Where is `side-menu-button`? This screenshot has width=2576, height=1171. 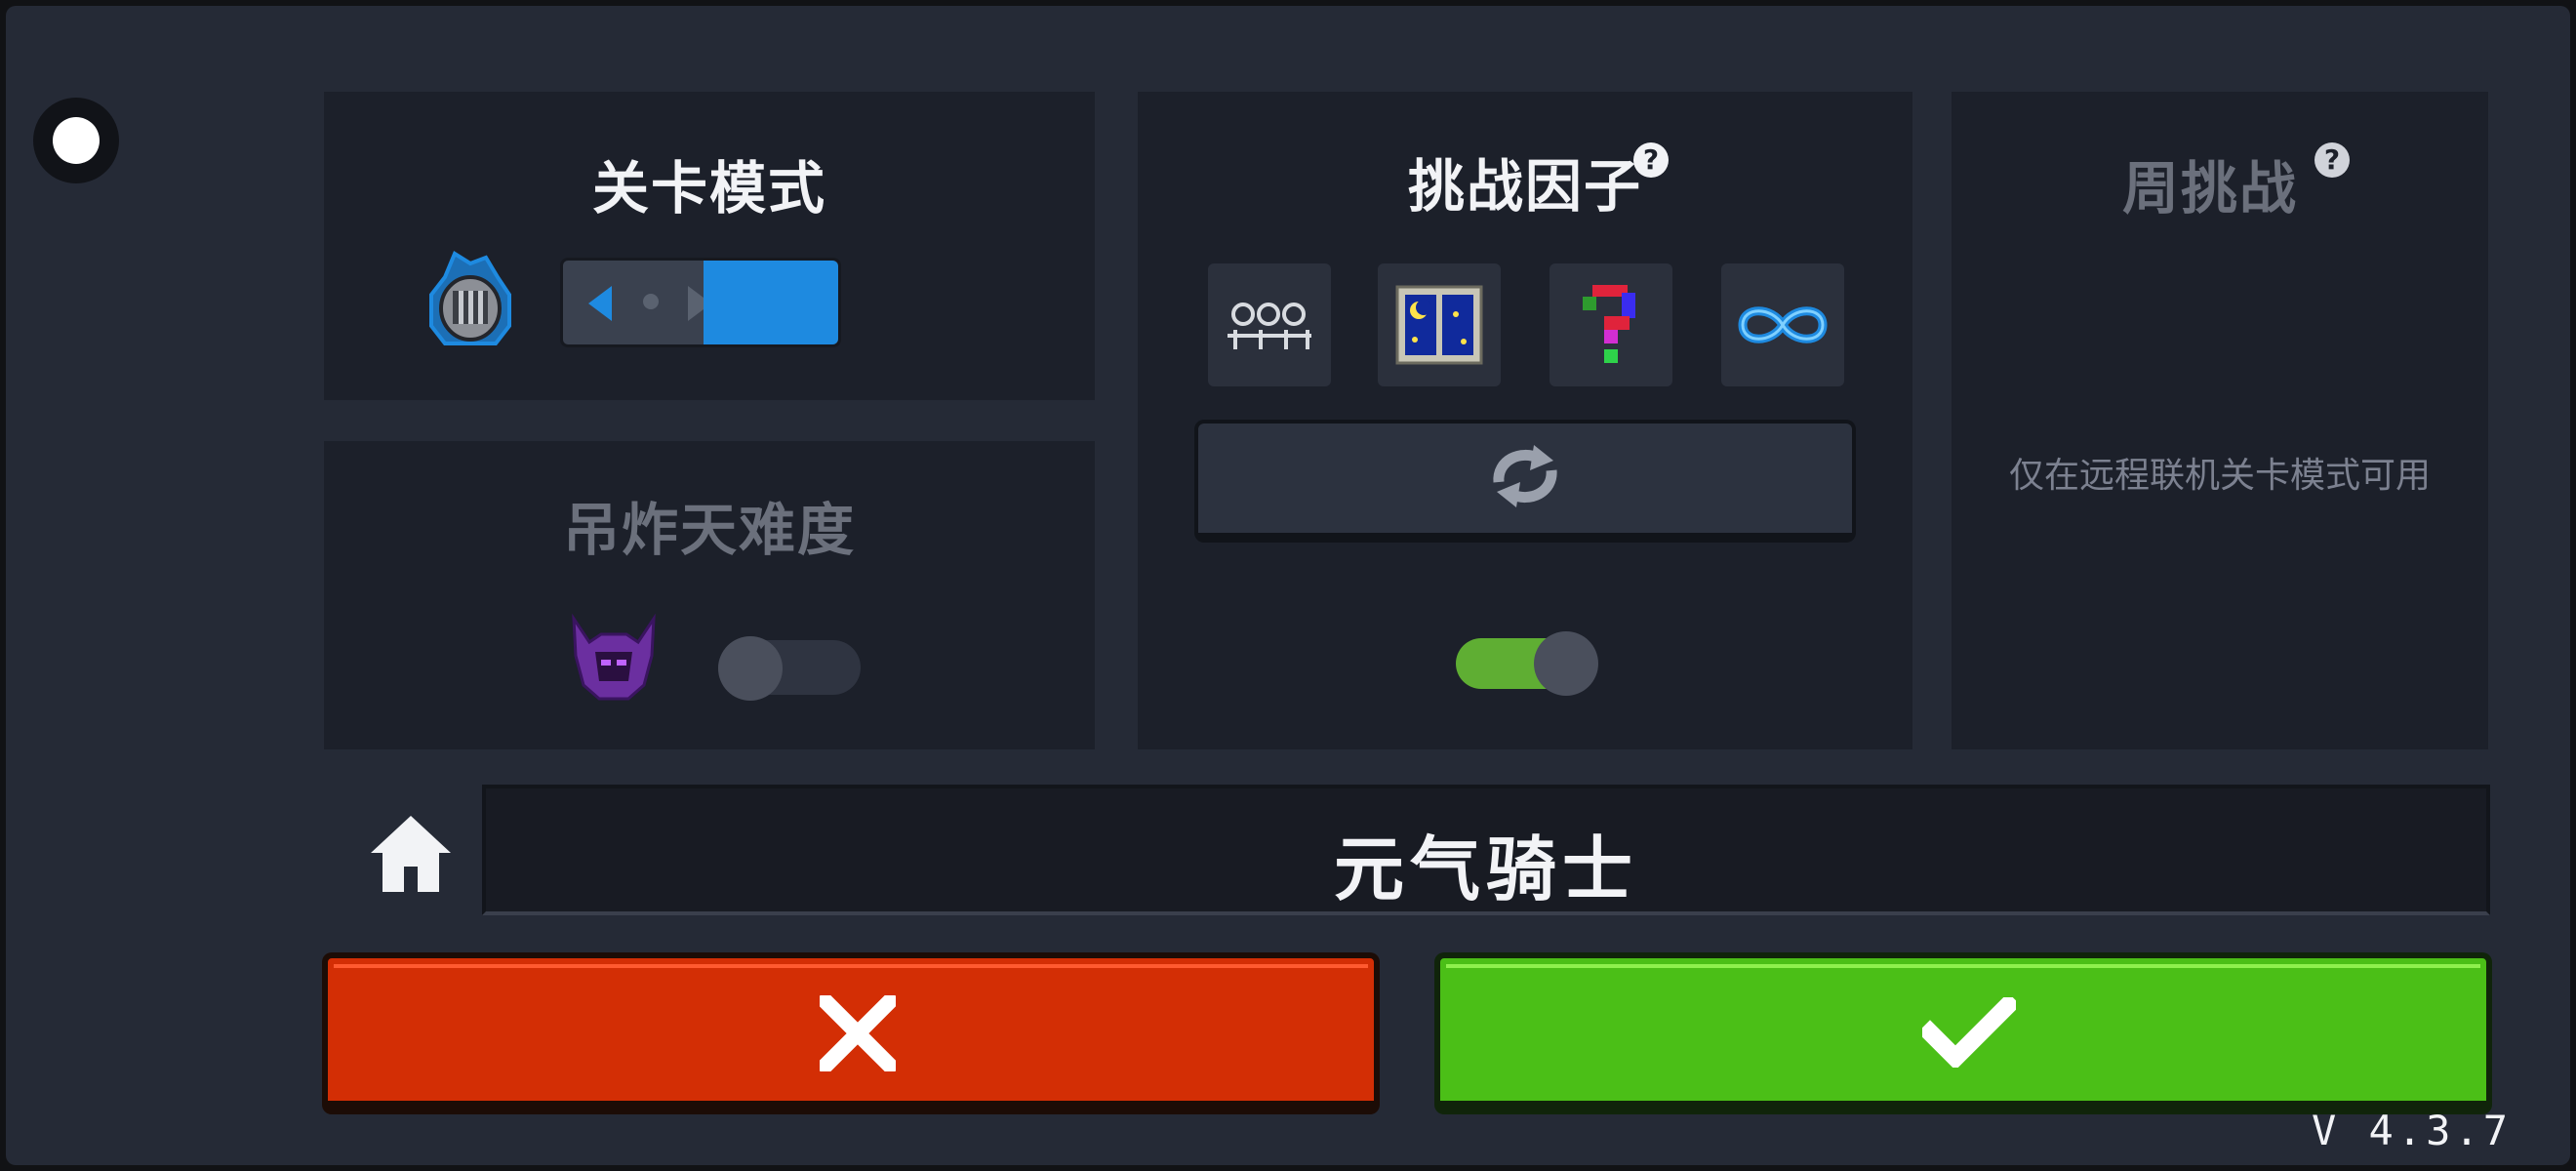
side-menu-button is located at coordinates (76, 140).